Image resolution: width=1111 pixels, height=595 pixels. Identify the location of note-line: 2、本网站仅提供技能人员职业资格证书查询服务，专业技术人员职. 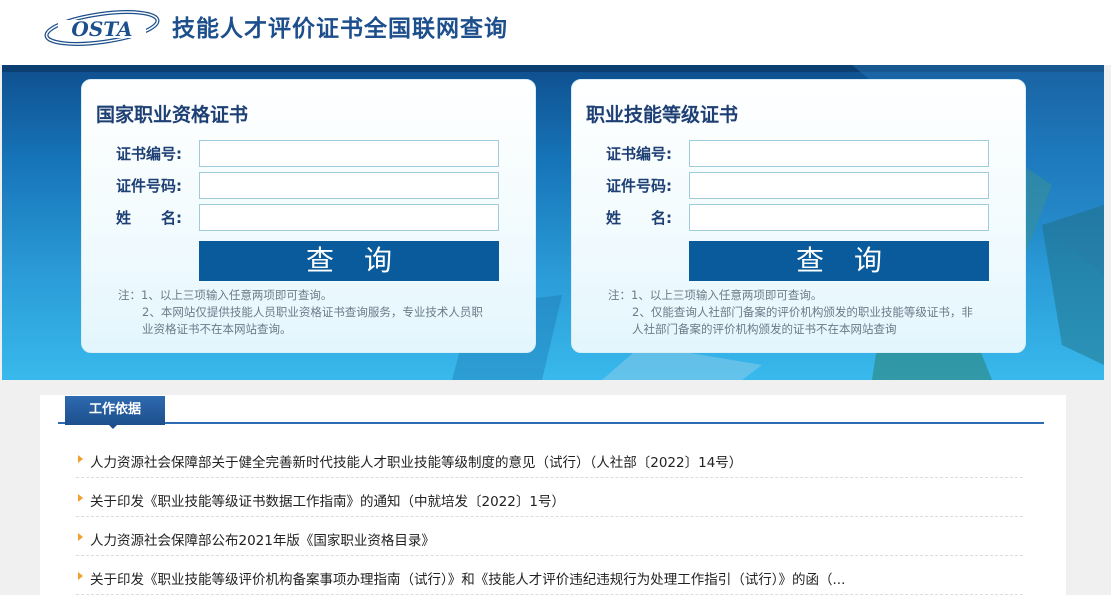
(312, 312).